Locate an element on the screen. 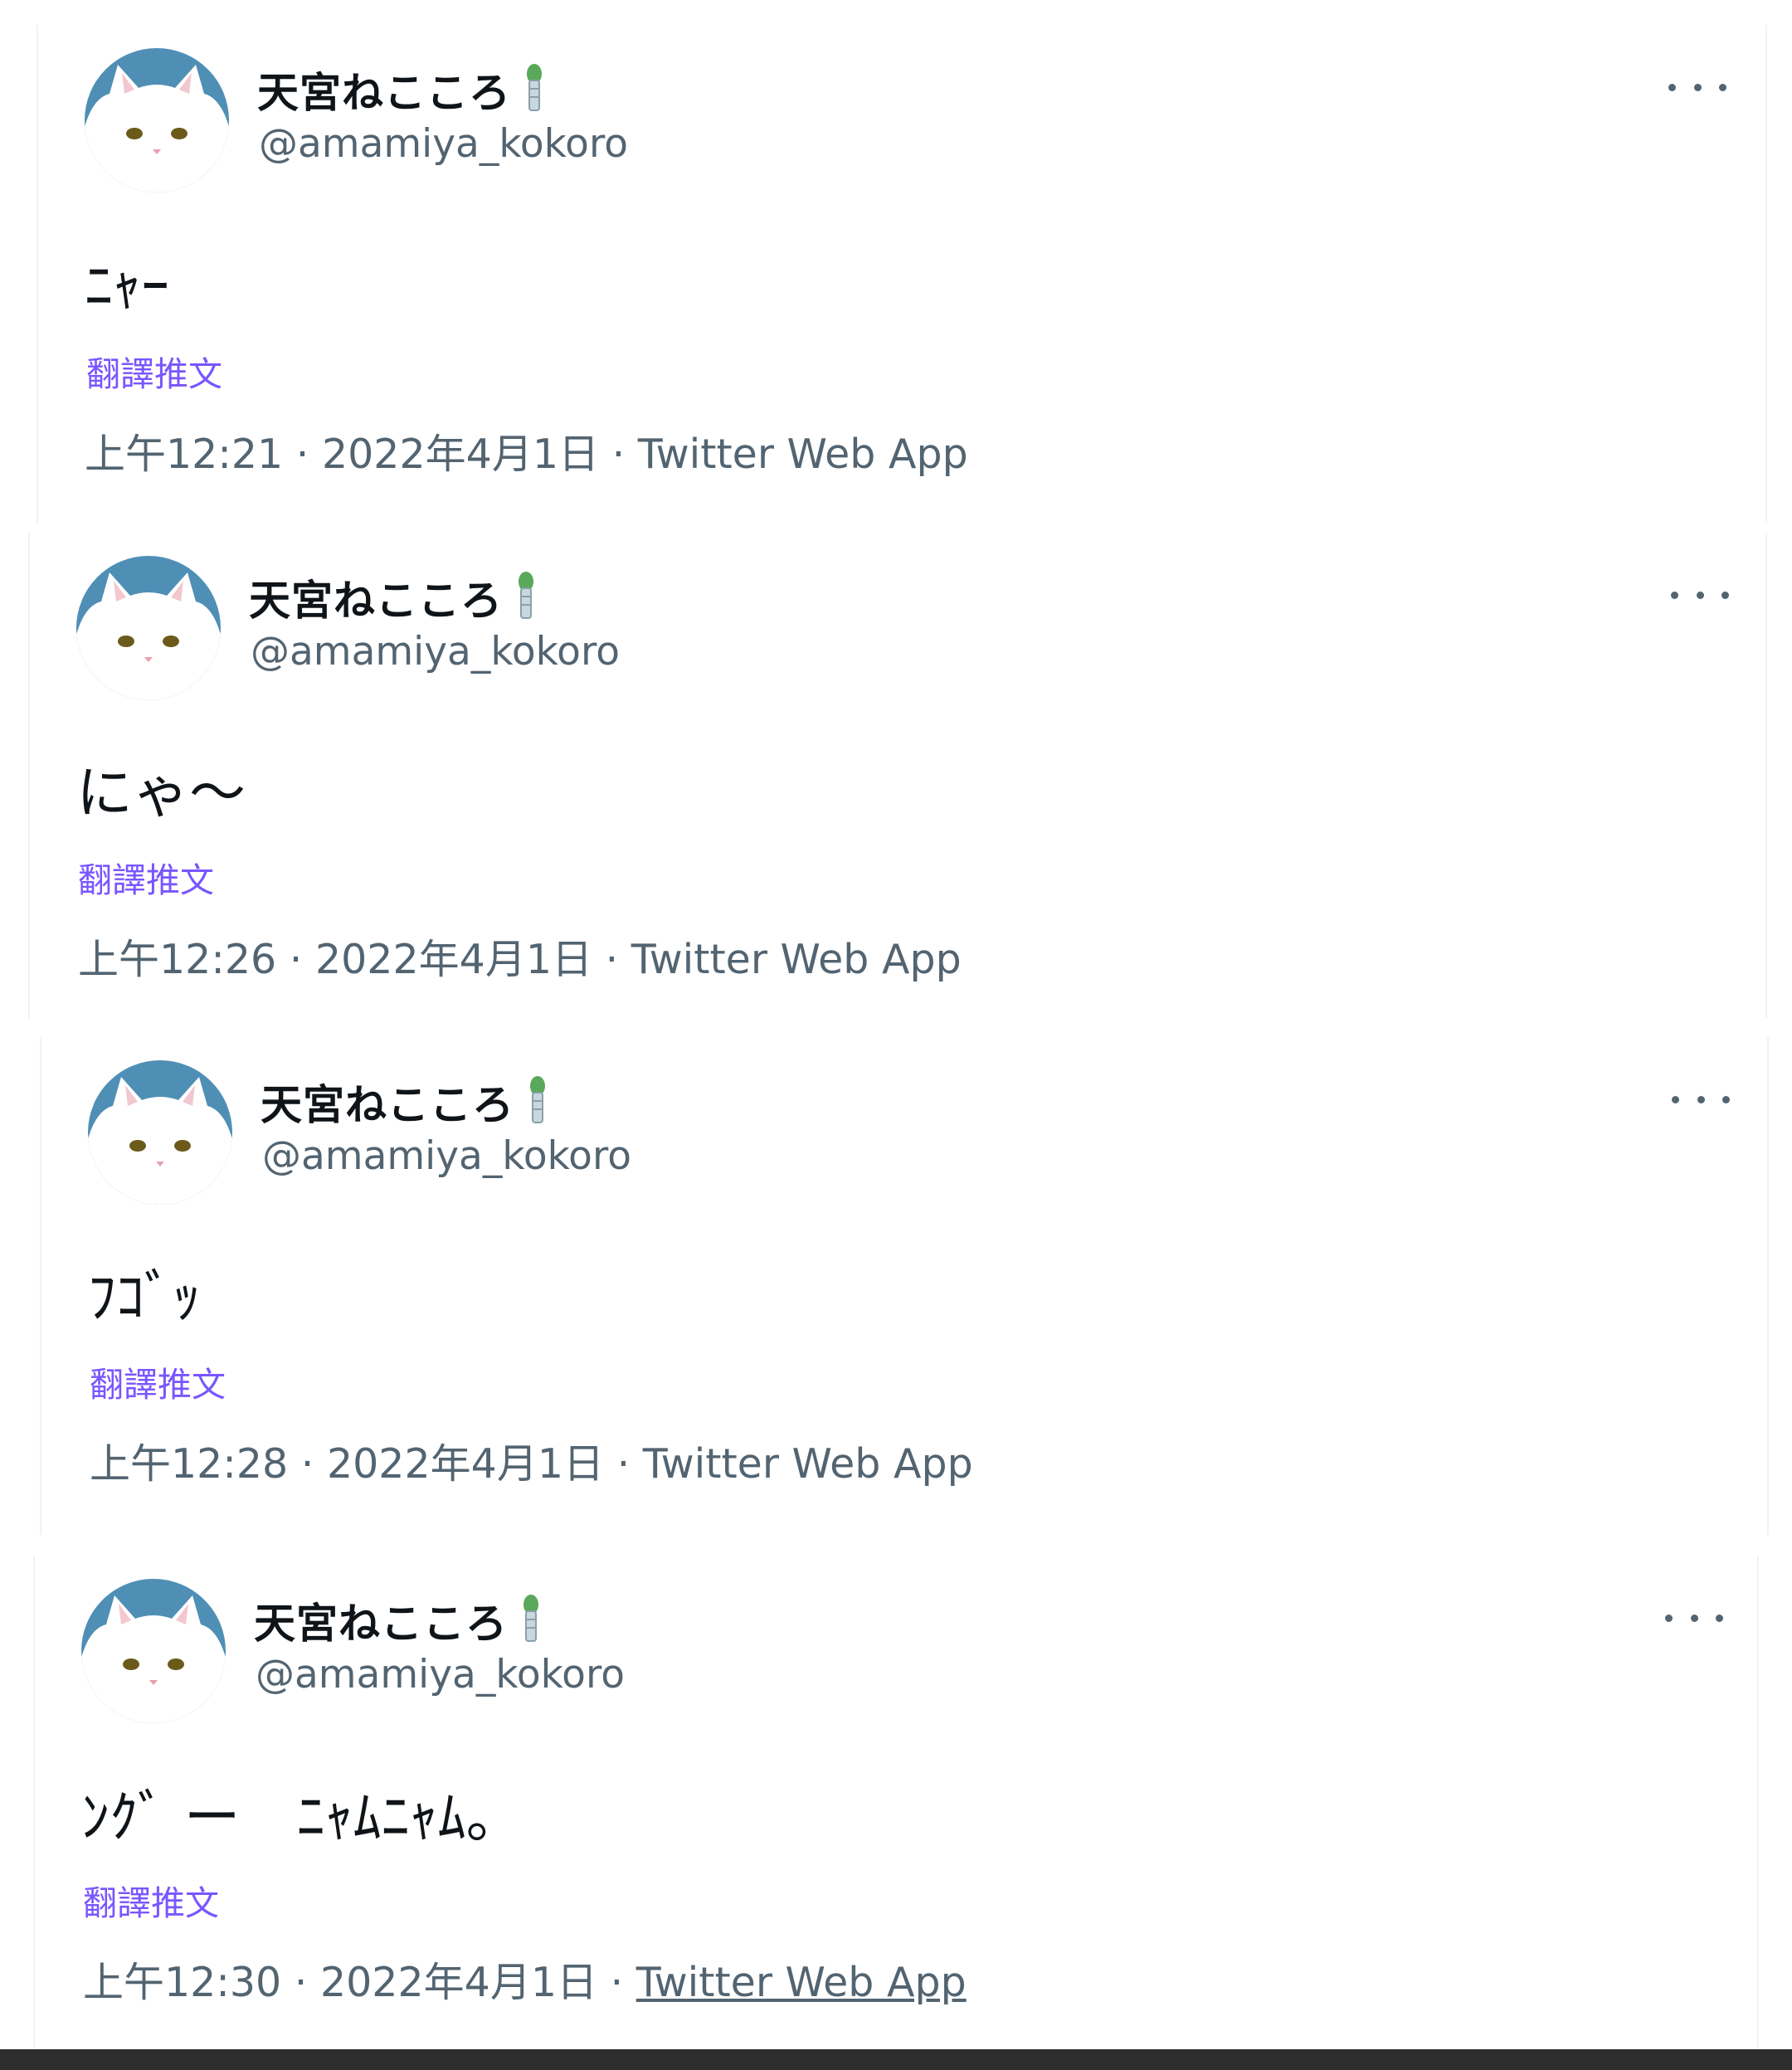 Image resolution: width=1792 pixels, height=2070 pixels. tweet-time: 上午12:28 is located at coordinates (189, 1464).